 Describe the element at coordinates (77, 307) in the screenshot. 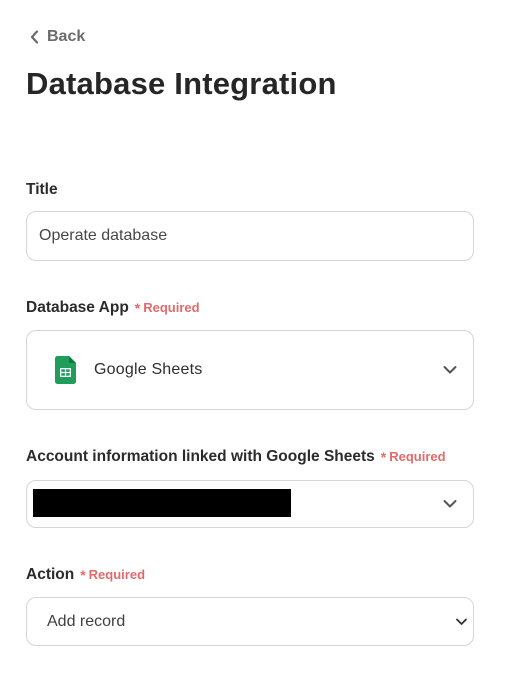

I see `database-app-label-text: Database App` at that location.